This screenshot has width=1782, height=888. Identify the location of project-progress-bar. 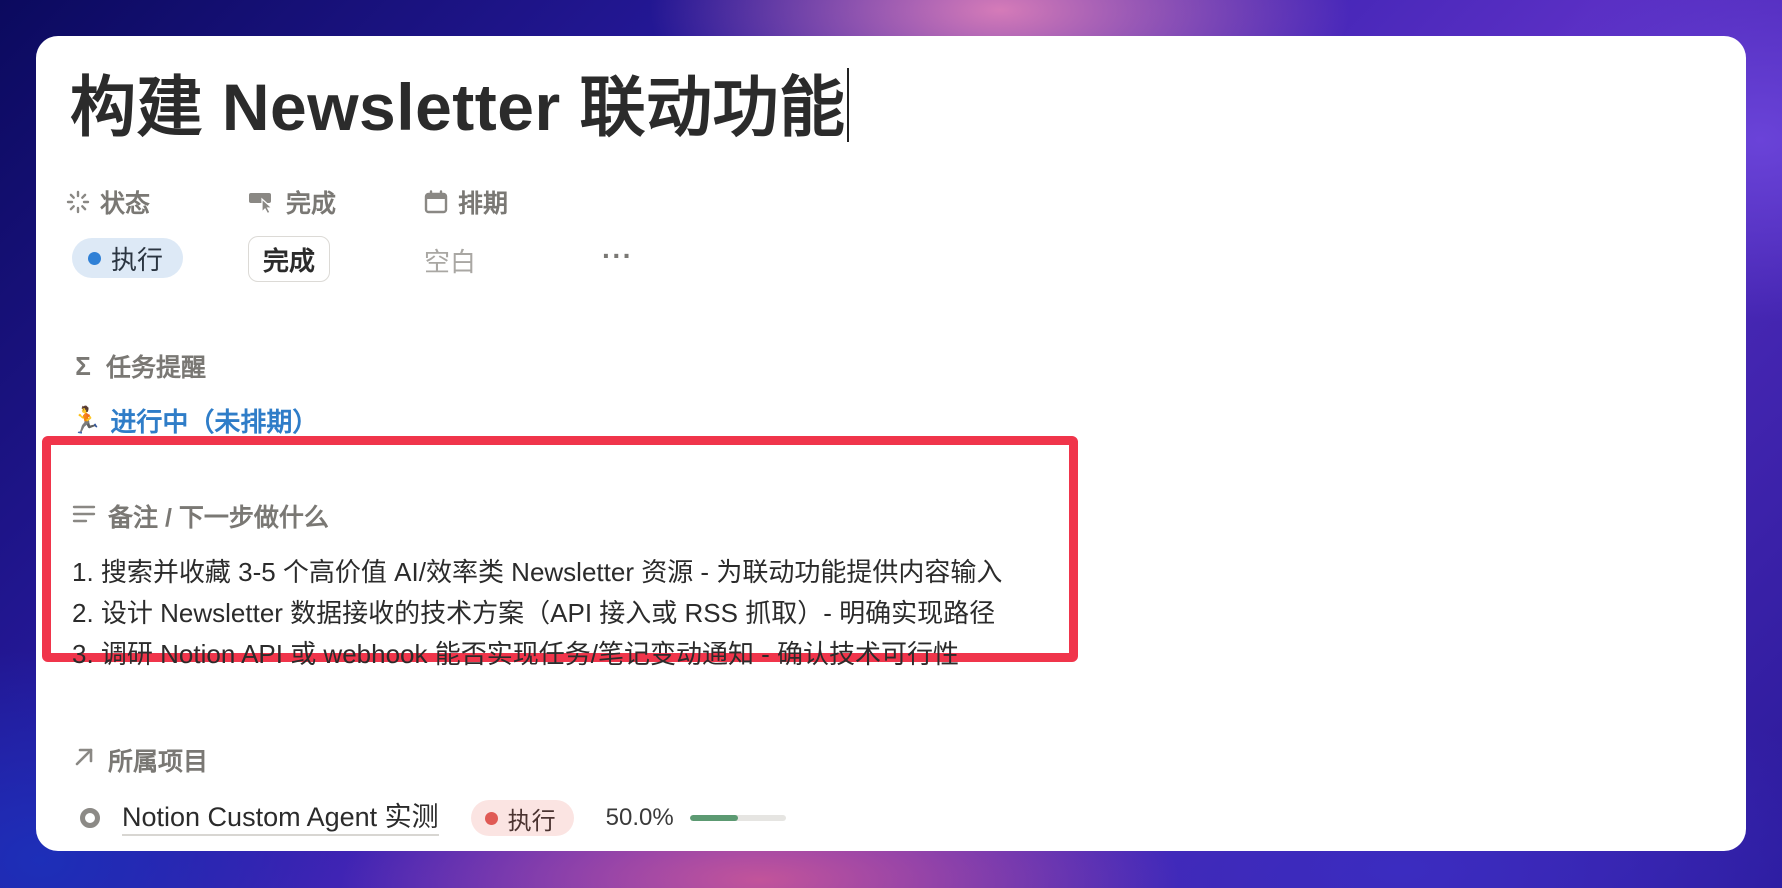
(737, 818).